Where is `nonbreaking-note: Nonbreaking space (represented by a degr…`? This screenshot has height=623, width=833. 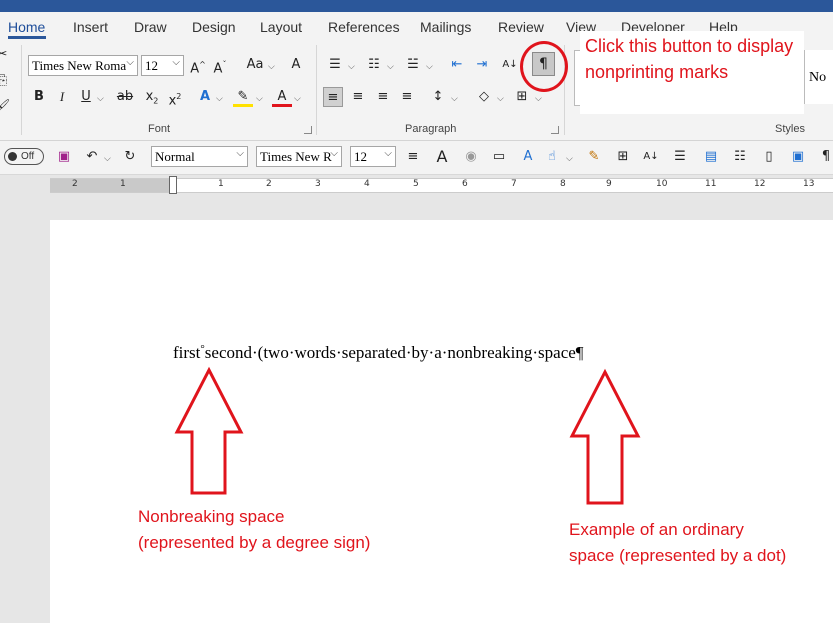 nonbreaking-note: Nonbreaking space (represented by a degr… is located at coordinates (254, 529).